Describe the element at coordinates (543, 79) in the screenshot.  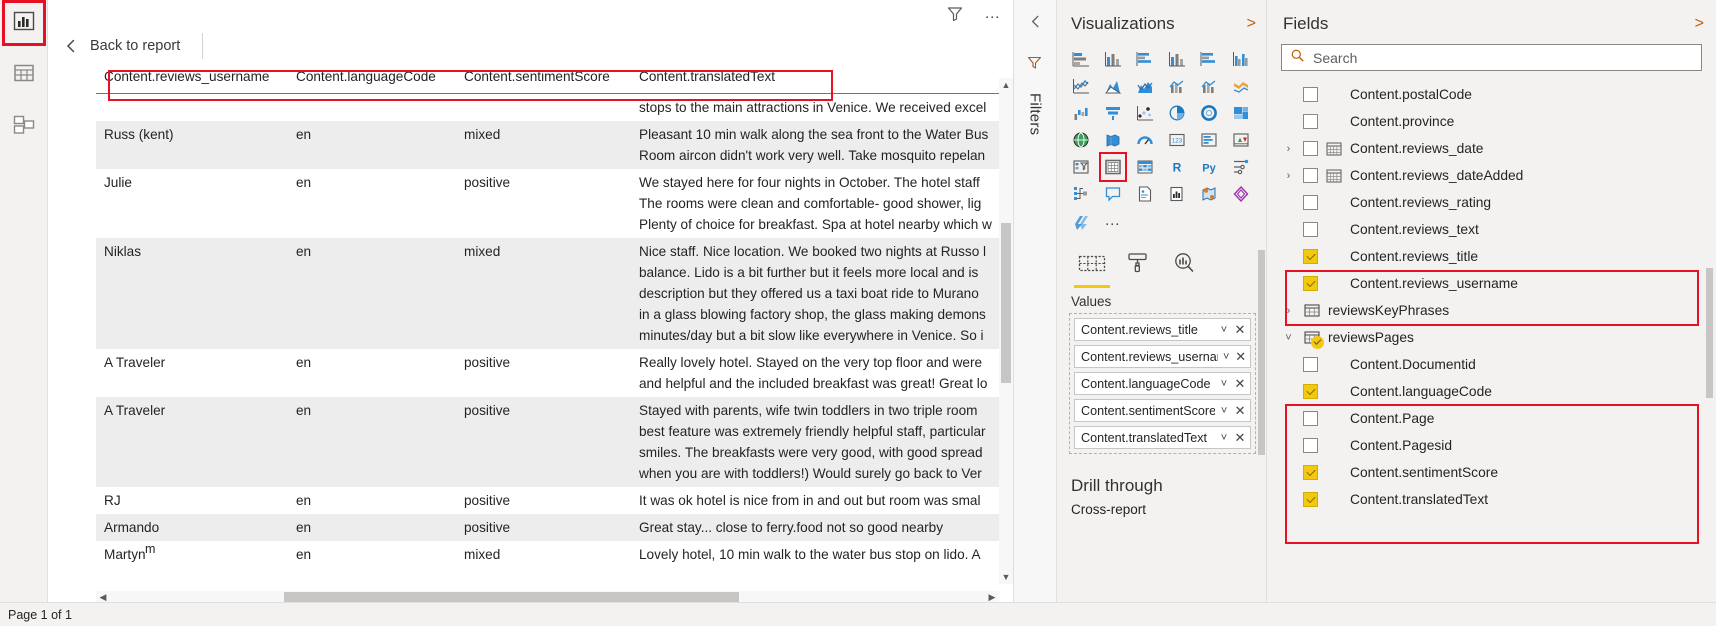
I see `column-header-sentiment: Content.sentimentScore` at that location.